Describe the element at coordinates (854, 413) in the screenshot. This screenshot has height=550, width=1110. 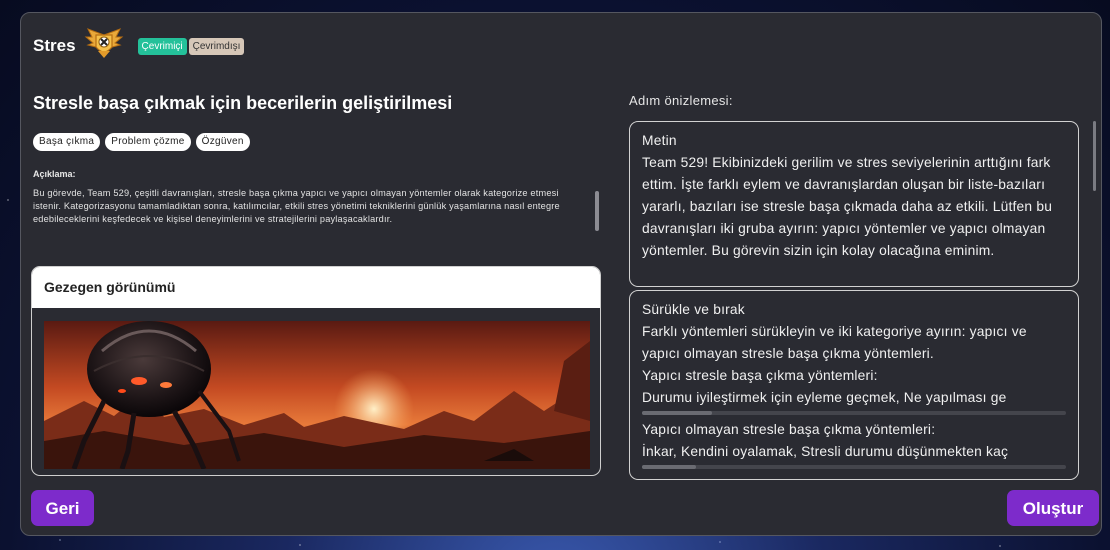
I see `category1-scrollbar` at that location.